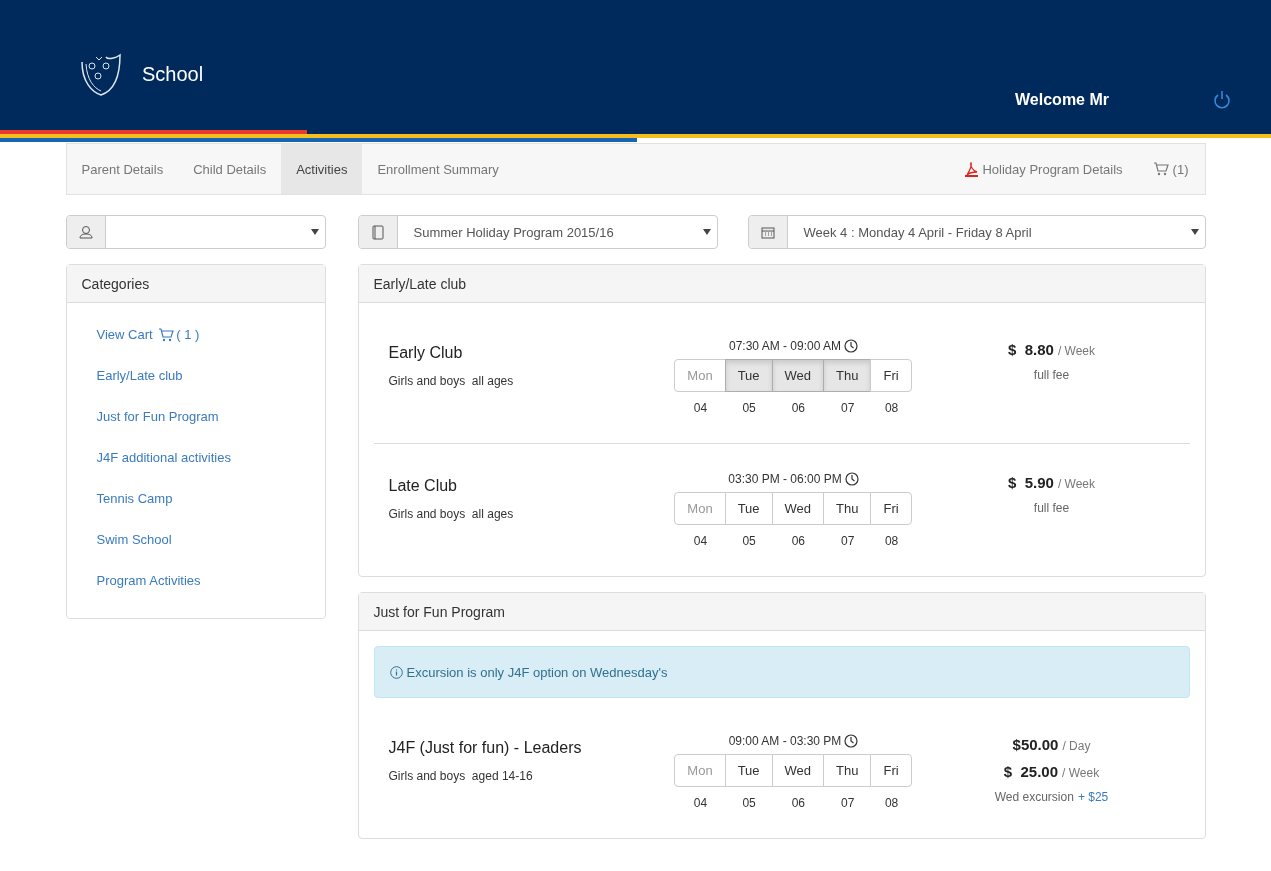  I want to click on category-link: Just for Fun Program, so click(195, 416).